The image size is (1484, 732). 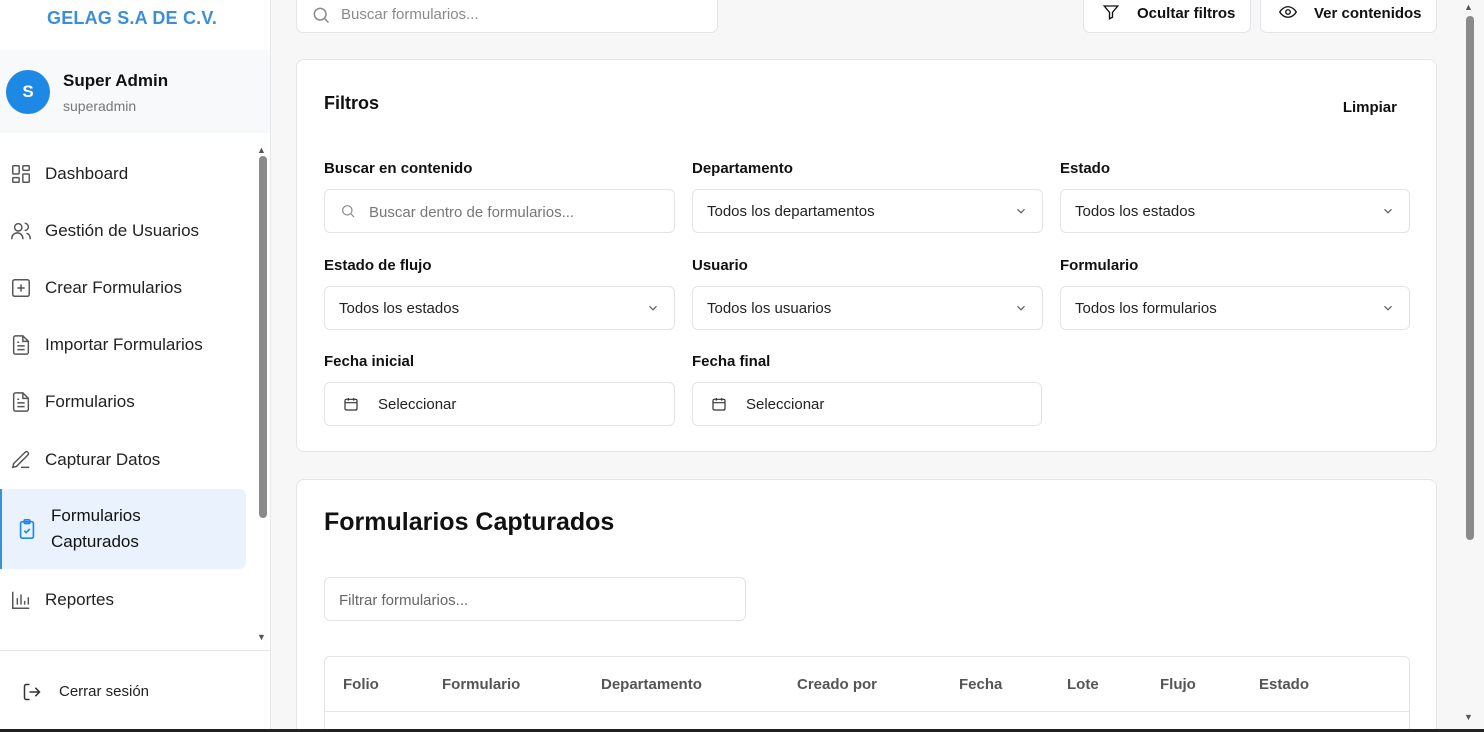 I want to click on view-contents-button: Ver contenidos, so click(x=1348, y=16).